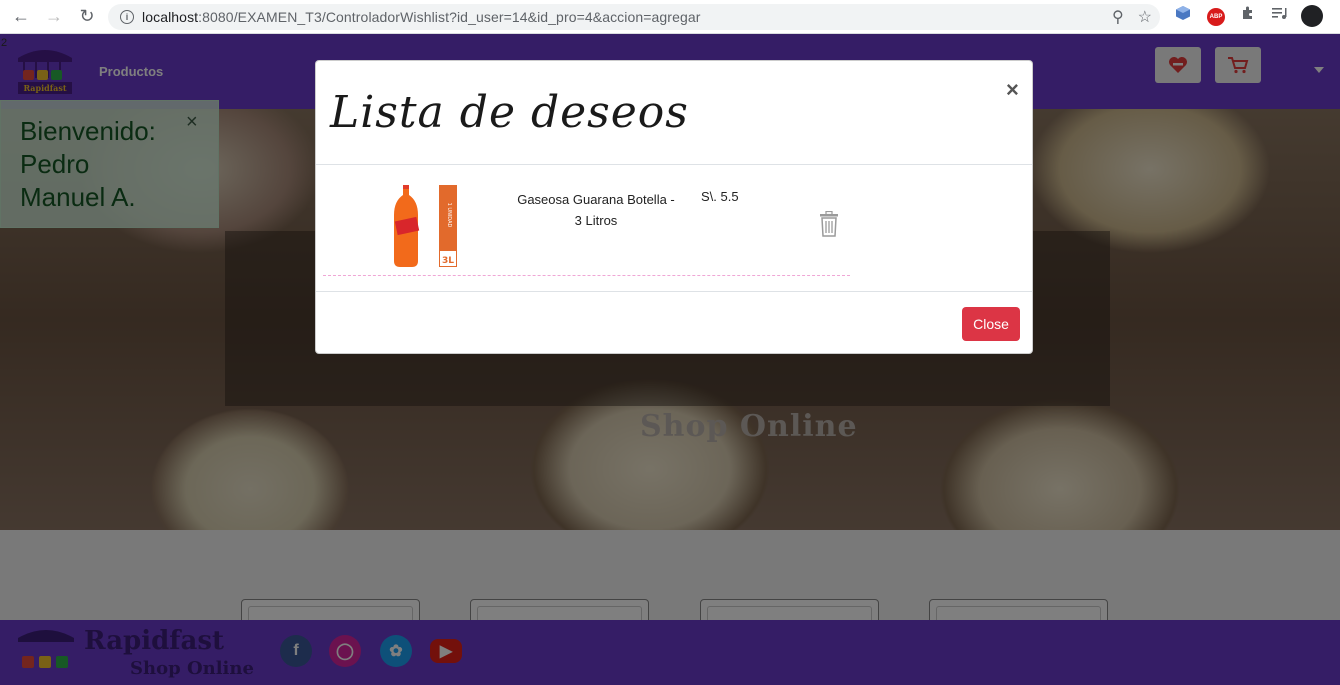 This screenshot has height=685, width=1340. What do you see at coordinates (448, 261) in the screenshot?
I see `svg-text: 3L` at bounding box center [448, 261].